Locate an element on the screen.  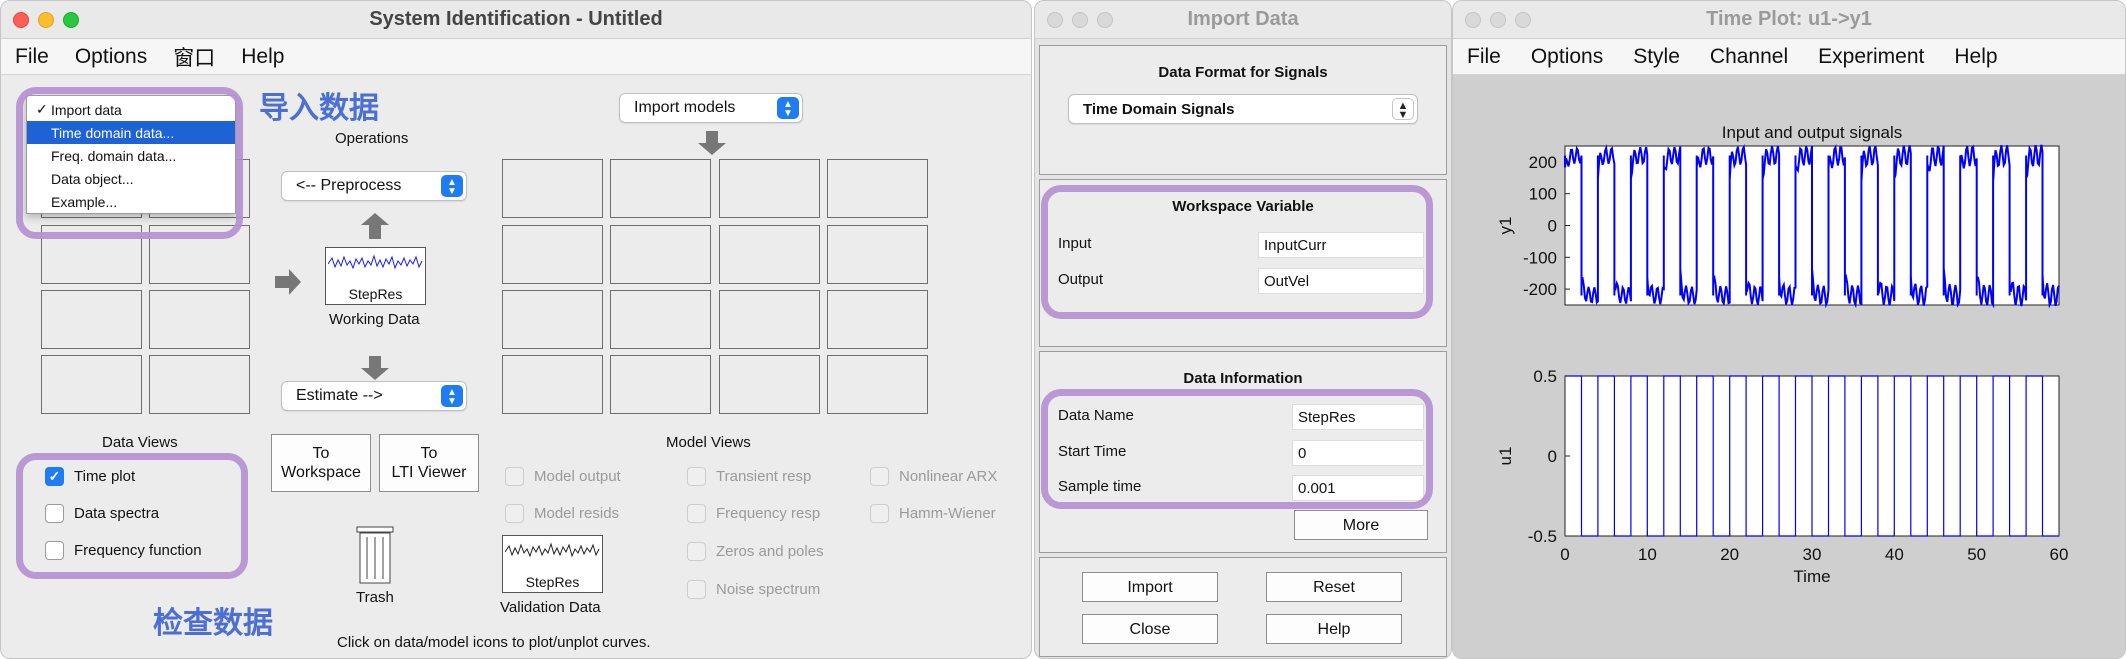
x-tick-label: 50 is located at coordinates (1976, 554).